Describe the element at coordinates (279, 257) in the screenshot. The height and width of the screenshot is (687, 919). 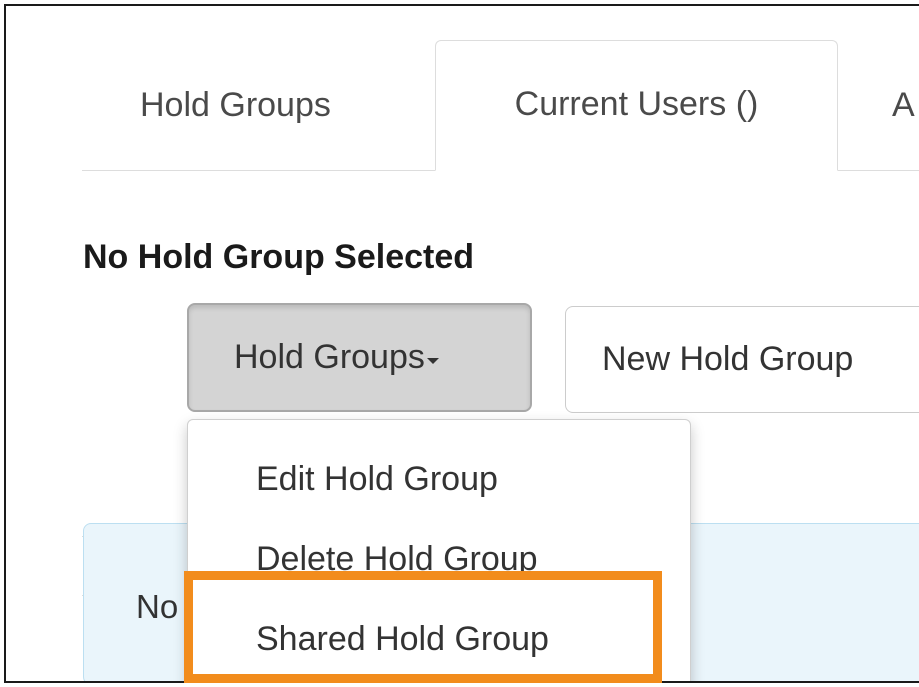
I see `selected-hold-group-heading: No Hold Group Selected` at that location.